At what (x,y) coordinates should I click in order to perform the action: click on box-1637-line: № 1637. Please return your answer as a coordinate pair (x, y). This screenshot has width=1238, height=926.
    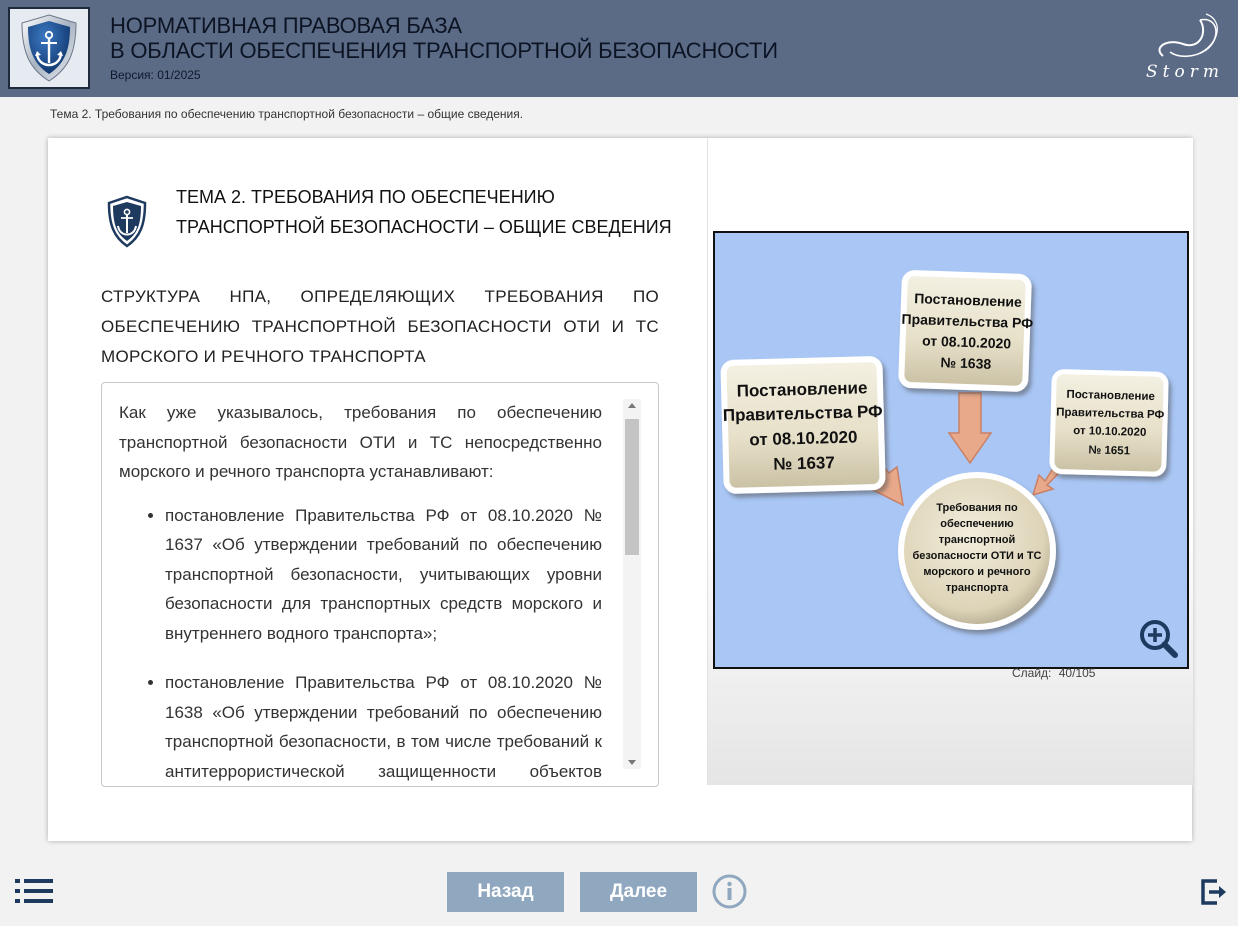
    Looking at the image, I should click on (804, 463).